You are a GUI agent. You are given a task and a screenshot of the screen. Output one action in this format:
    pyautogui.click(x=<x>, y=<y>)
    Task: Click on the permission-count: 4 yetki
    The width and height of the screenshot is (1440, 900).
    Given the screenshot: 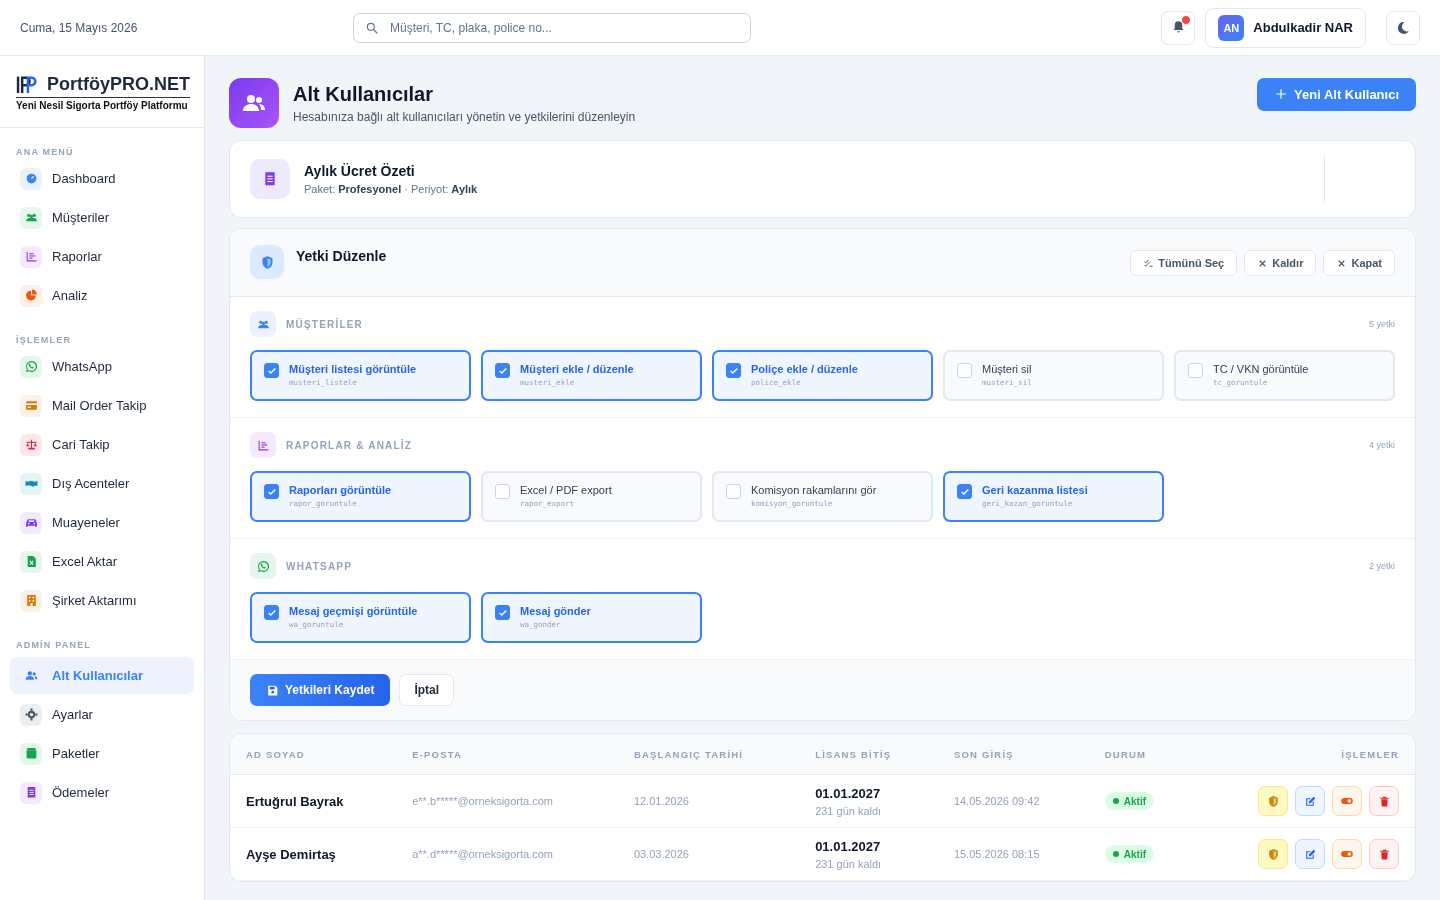 What is the action you would take?
    pyautogui.click(x=1382, y=445)
    